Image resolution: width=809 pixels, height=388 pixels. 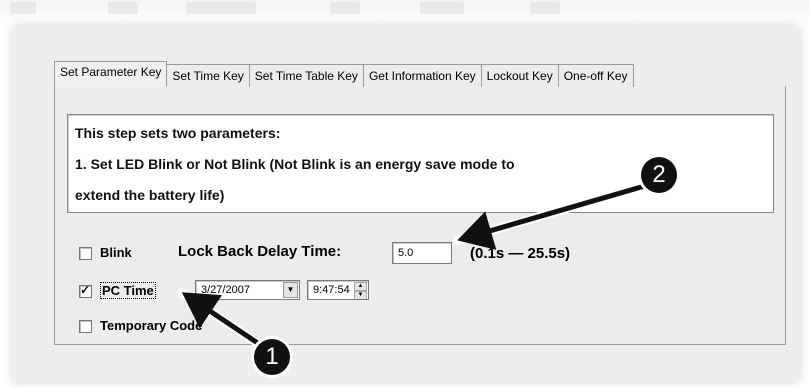 I want to click on annotation-badge-1: 1, so click(x=272, y=357).